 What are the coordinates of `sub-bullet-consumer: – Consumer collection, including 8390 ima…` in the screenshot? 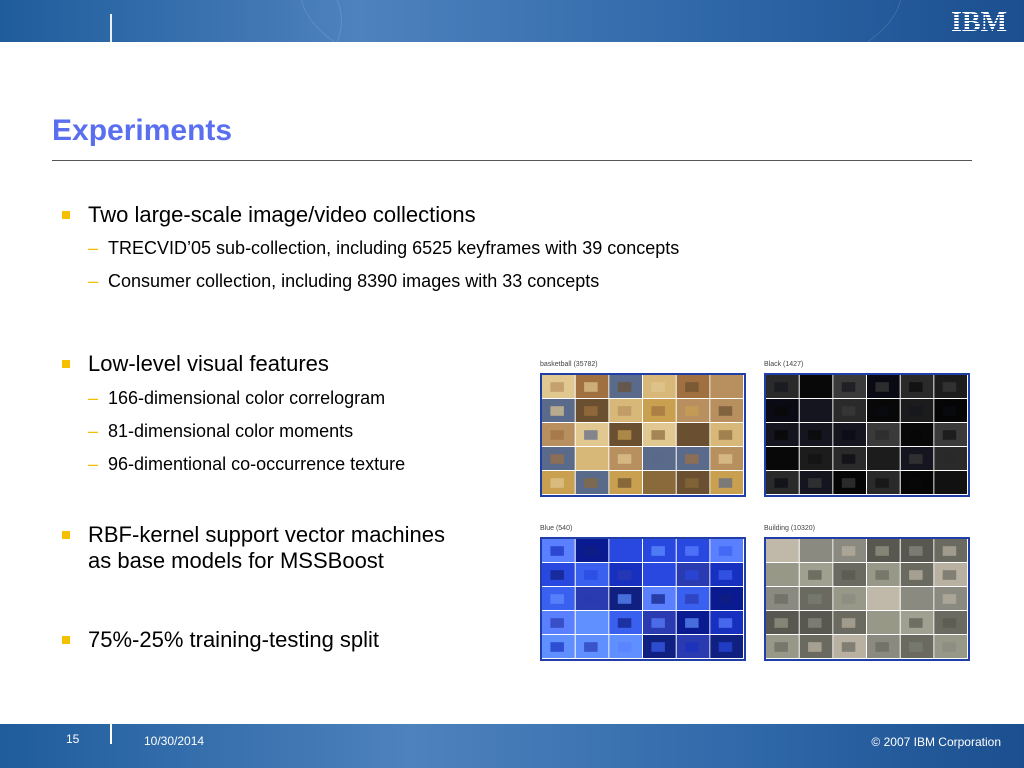 It's located at (344, 281).